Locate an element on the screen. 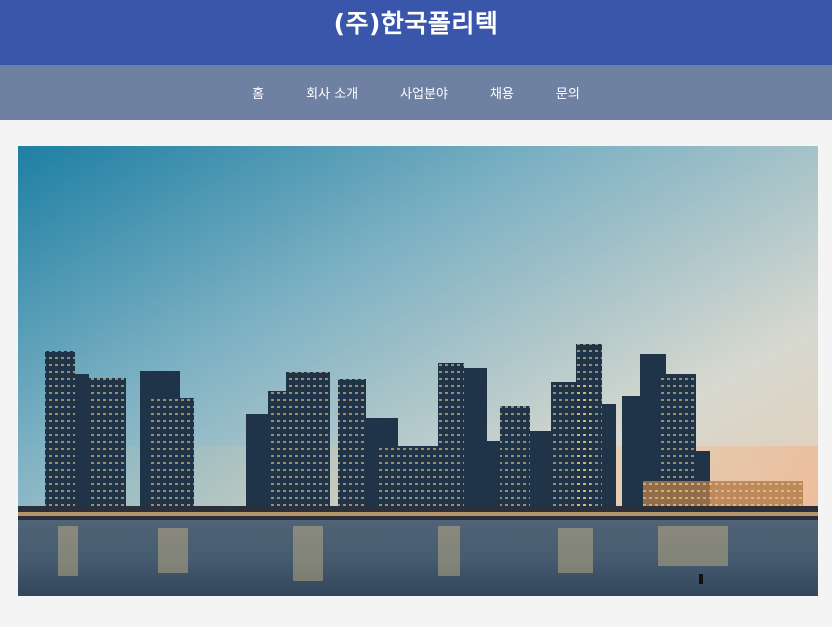 Image resolution: width=832 pixels, height=627 pixels. site-header: (주)한국폴리텍 is located at coordinates (416, 32).